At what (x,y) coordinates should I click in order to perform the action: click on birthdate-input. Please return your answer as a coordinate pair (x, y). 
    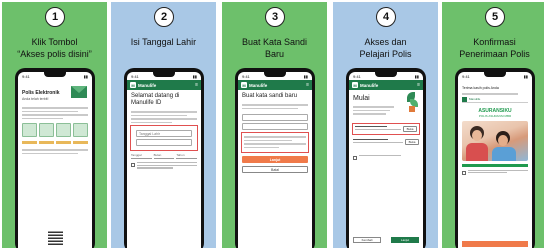
    Looking at the image, I should click on (164, 142).